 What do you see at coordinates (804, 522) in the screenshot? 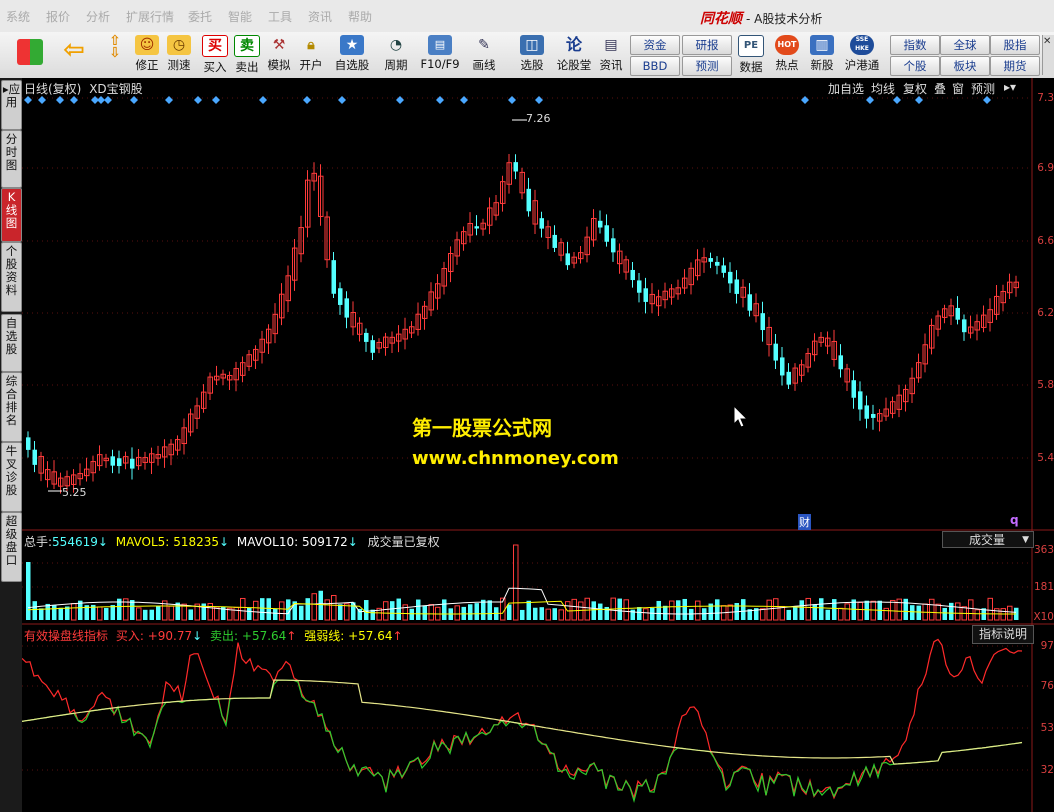
I see `finance-marker: 财` at bounding box center [804, 522].